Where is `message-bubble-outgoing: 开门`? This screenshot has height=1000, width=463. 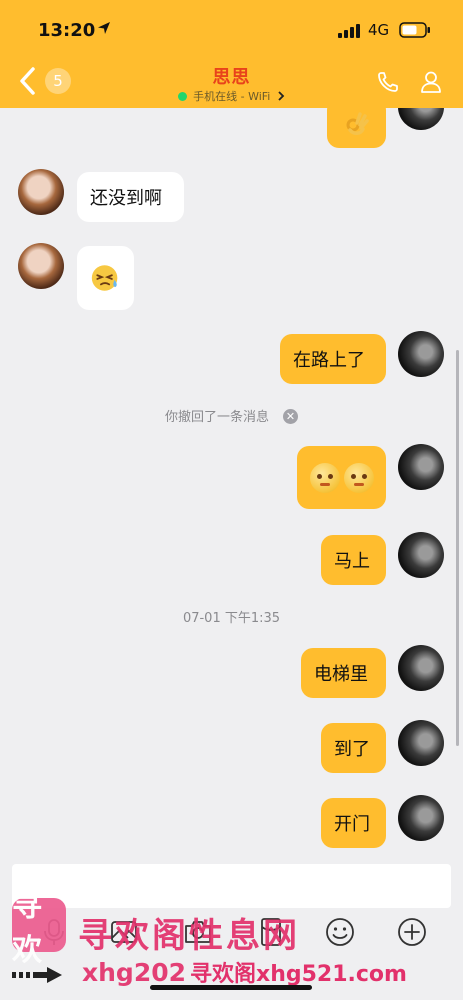
message-bubble-outgoing: 开门 is located at coordinates (353, 823).